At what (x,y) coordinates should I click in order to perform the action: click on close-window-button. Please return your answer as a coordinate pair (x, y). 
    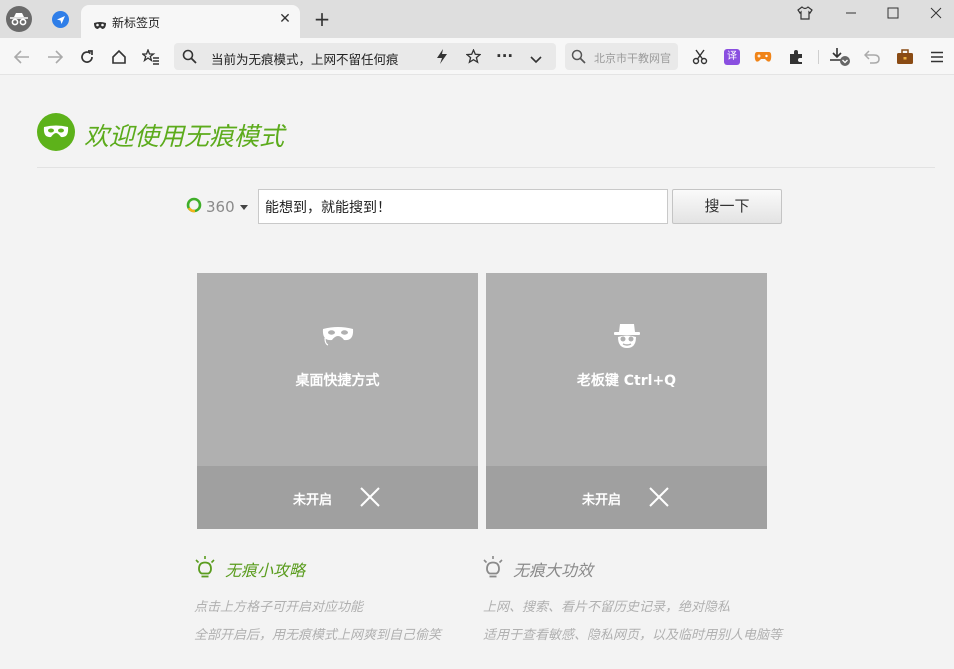
    Looking at the image, I should click on (936, 13).